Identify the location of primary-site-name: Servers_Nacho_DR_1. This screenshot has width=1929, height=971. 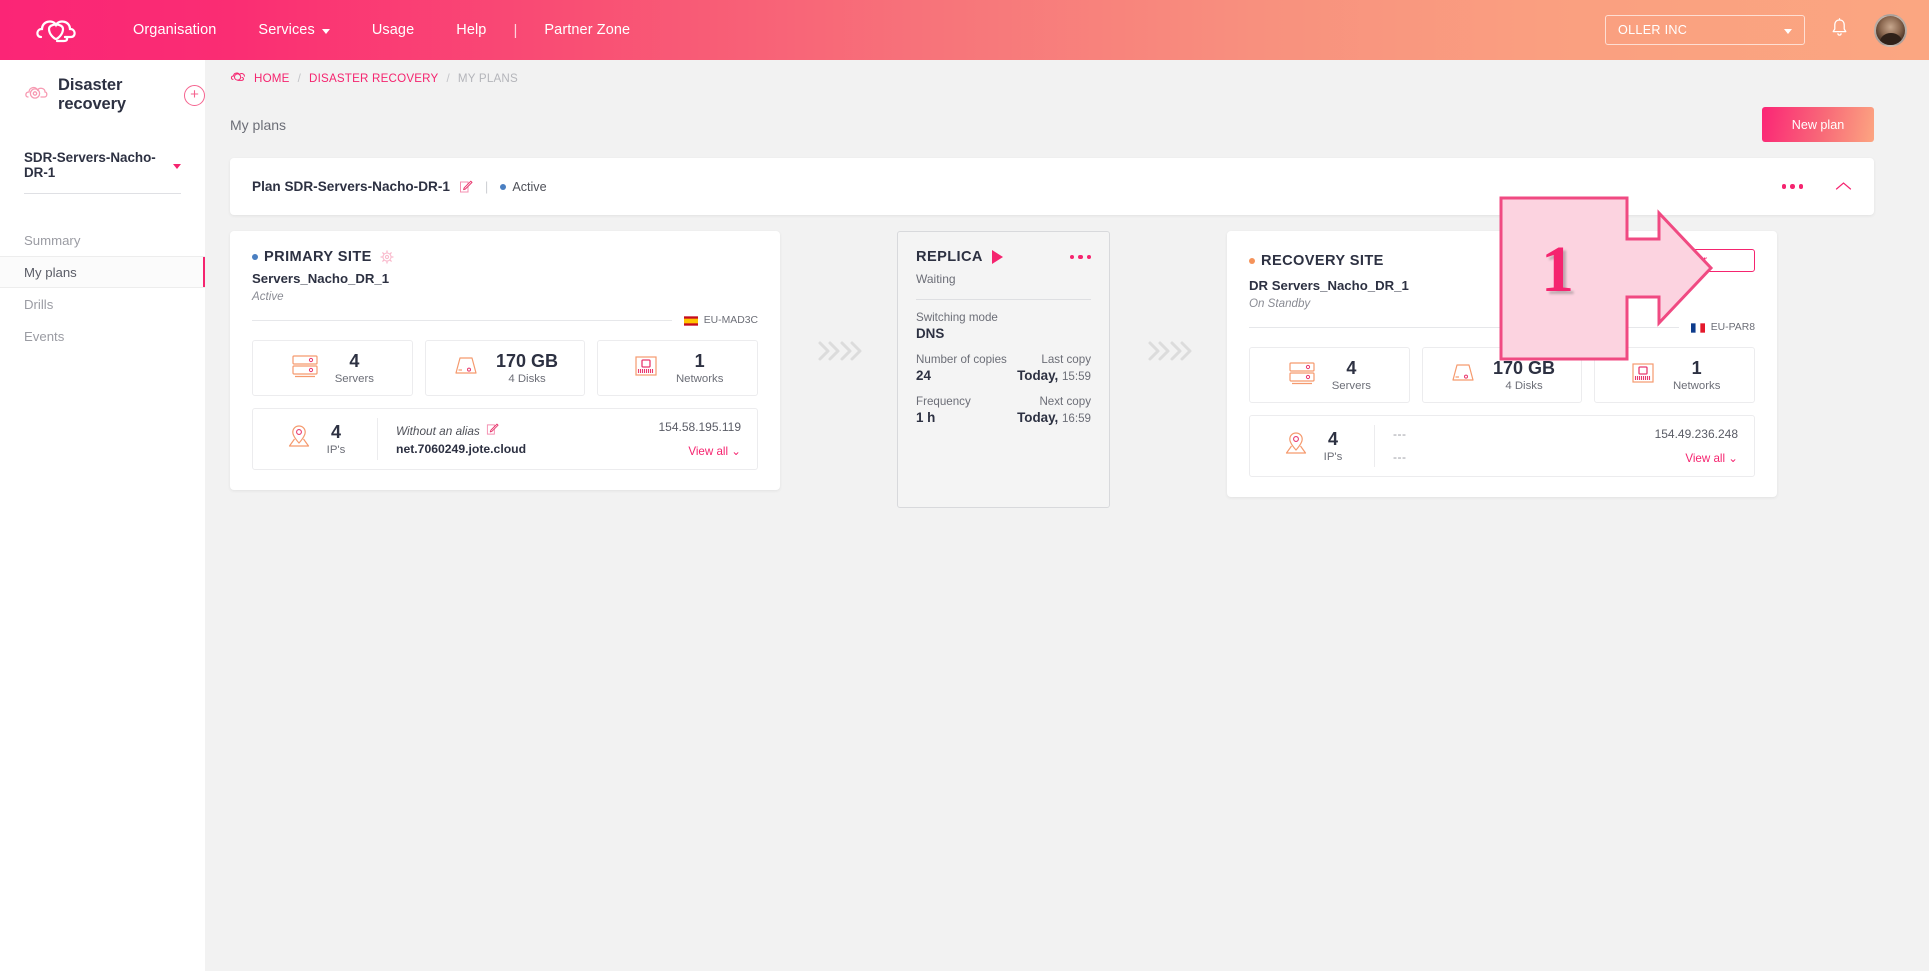
(321, 278).